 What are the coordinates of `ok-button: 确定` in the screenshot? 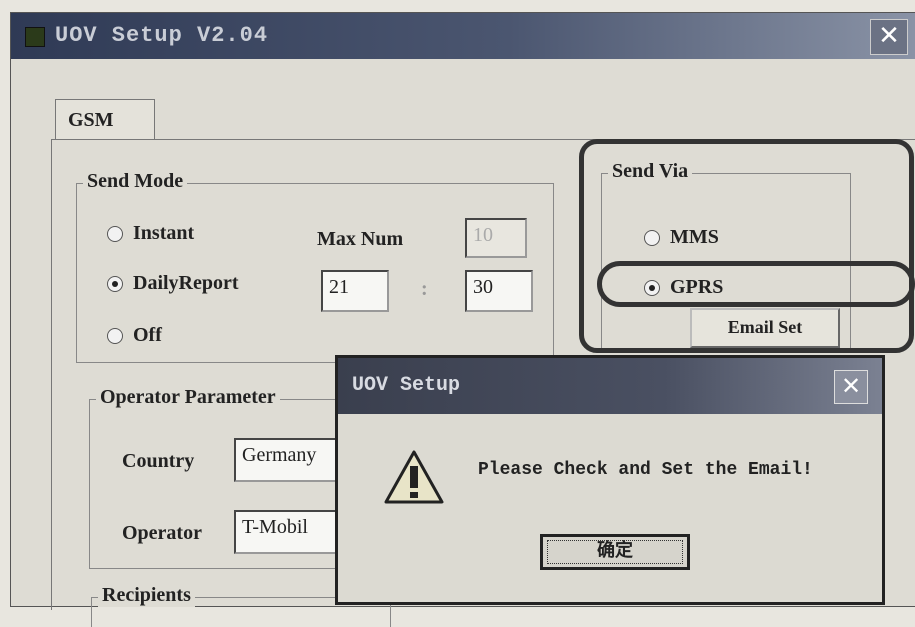 It's located at (615, 552).